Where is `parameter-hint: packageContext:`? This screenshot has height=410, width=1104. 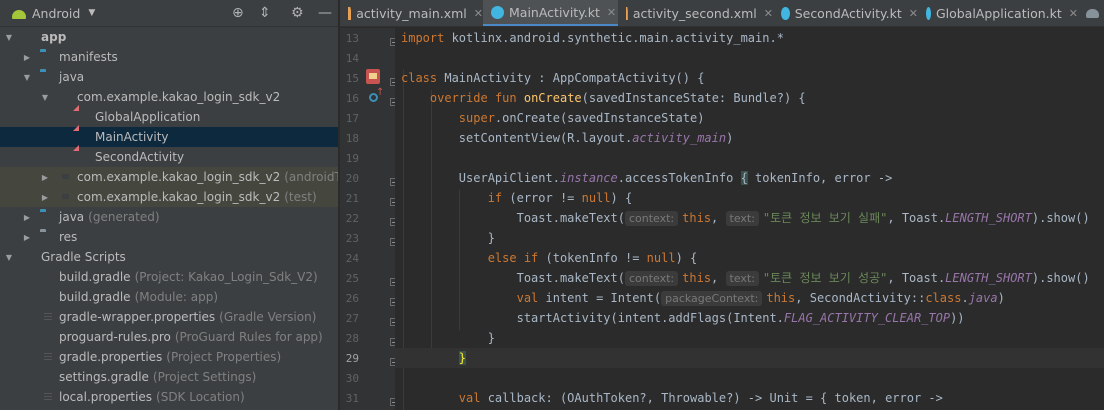 parameter-hint: packageContext: is located at coordinates (712, 298).